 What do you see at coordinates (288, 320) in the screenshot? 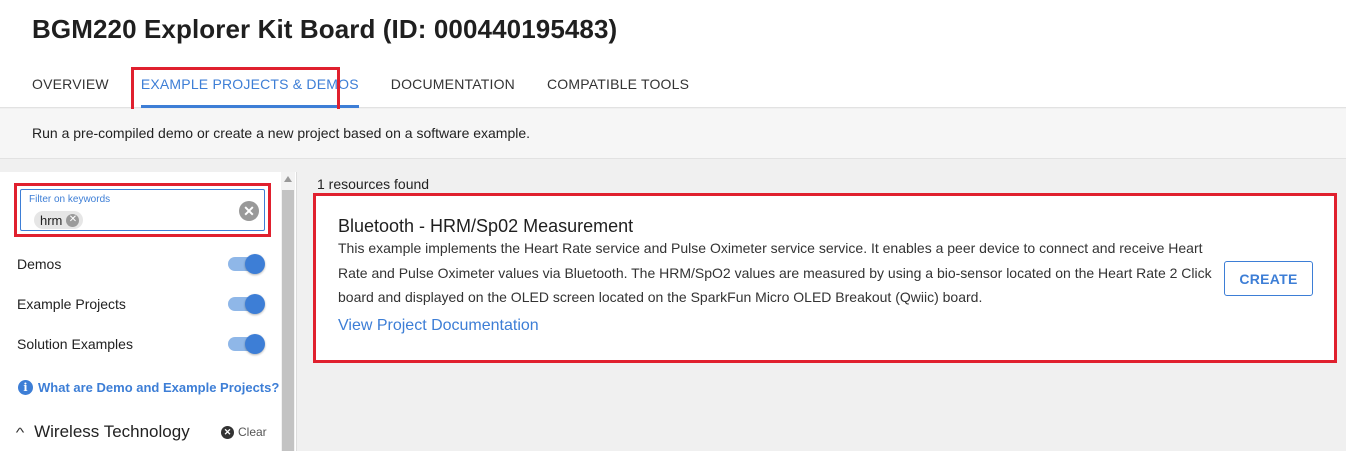
I see `scroll-thumb` at bounding box center [288, 320].